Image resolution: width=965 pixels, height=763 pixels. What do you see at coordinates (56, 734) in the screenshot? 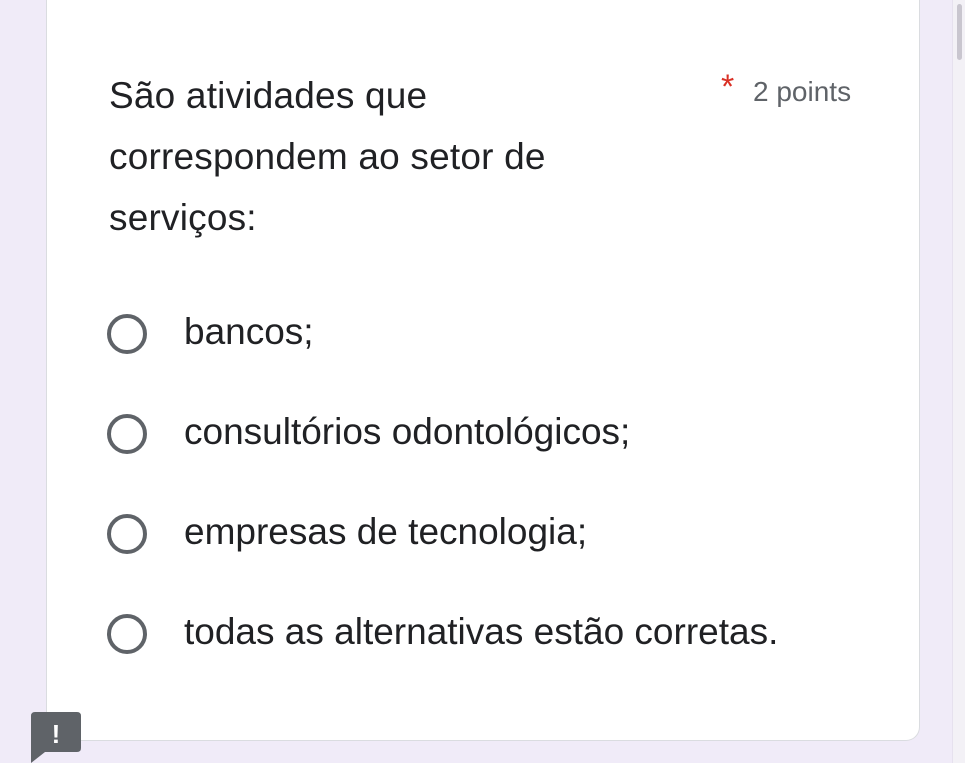
I see `alert-badge-text: !` at bounding box center [56, 734].